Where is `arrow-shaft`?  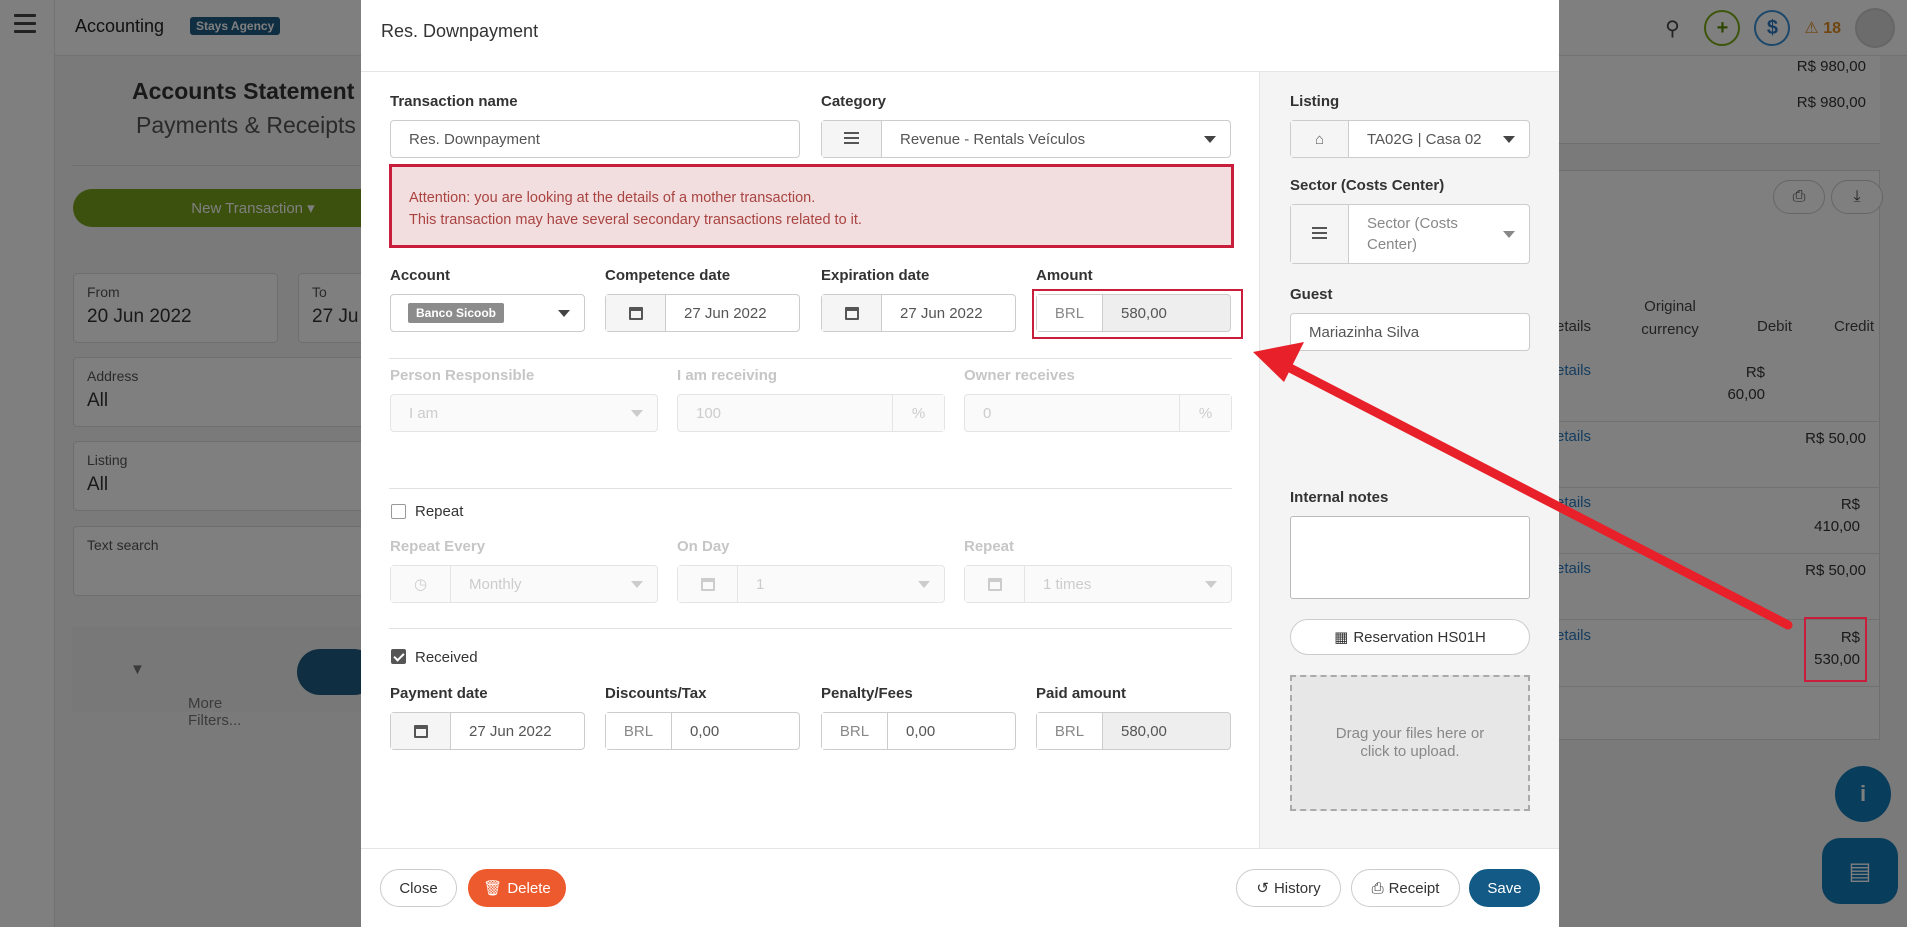
arrow-shaft is located at coordinates (1539, 496).